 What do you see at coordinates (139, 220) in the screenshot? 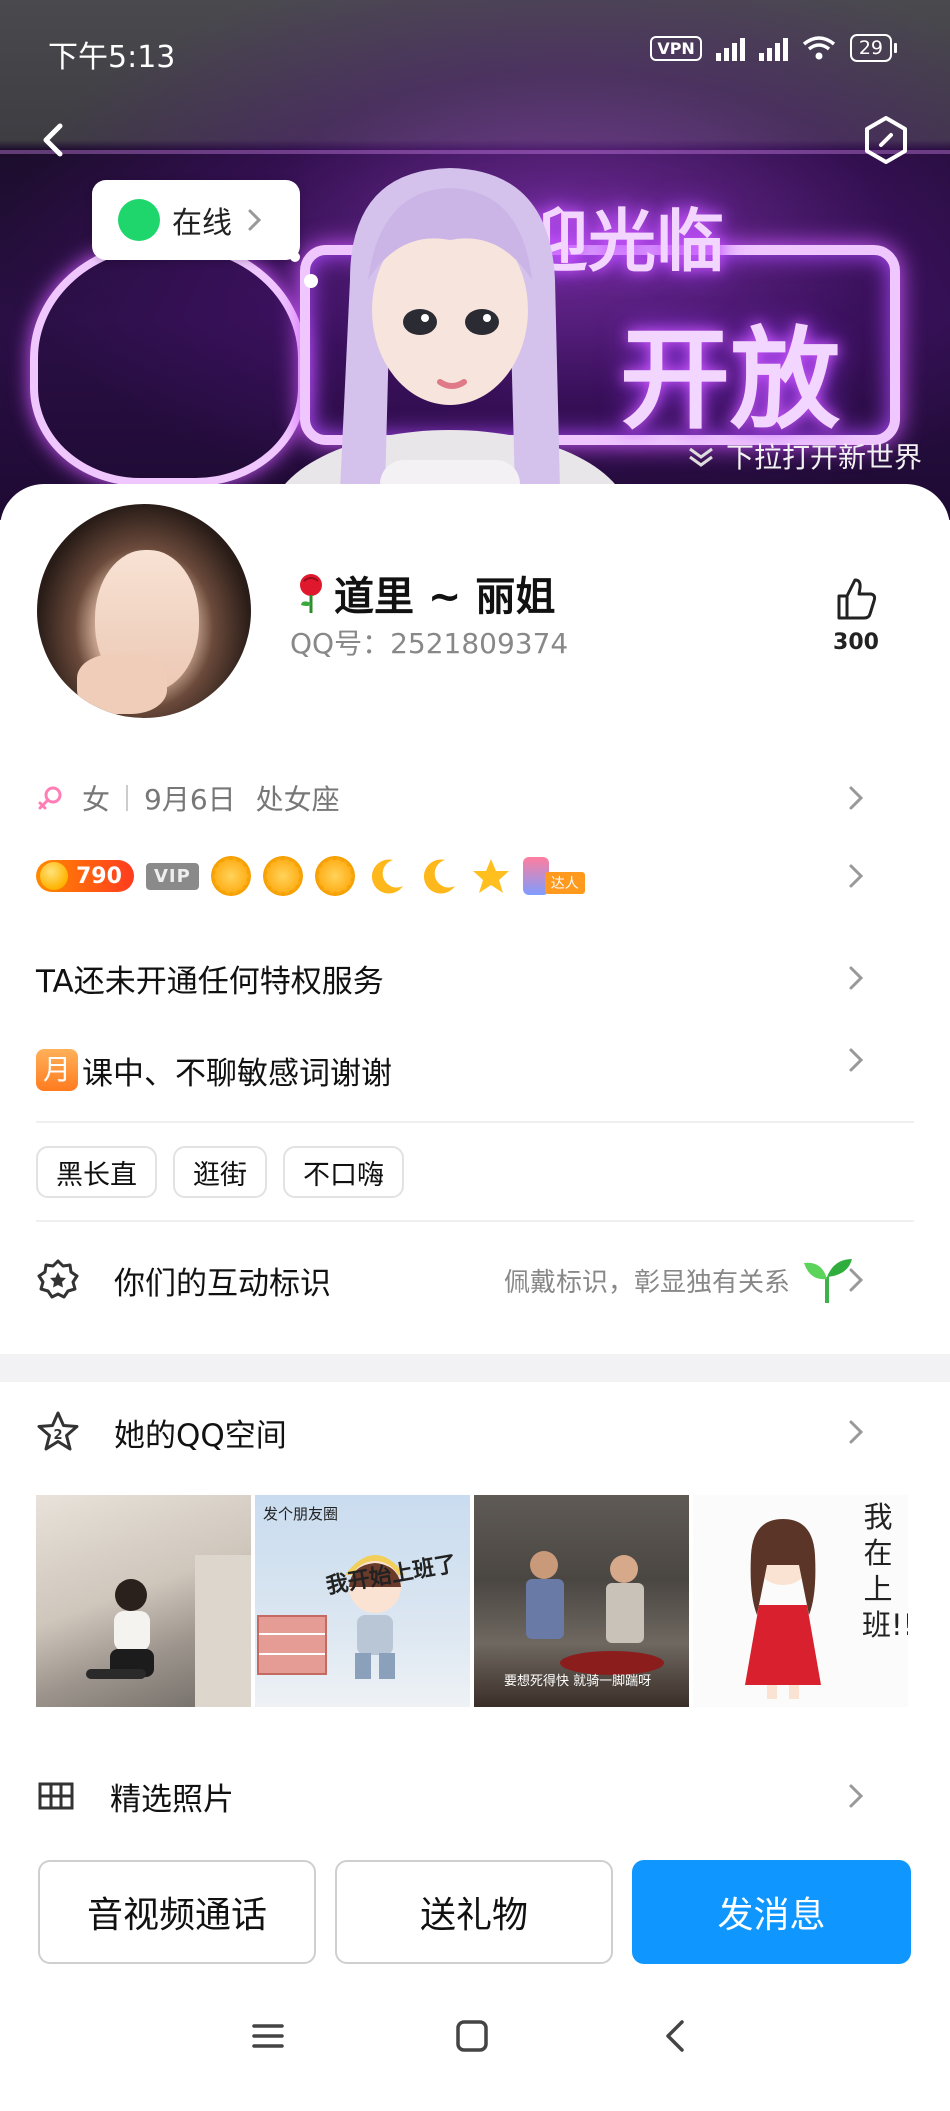
I see `online-dot-icon` at bounding box center [139, 220].